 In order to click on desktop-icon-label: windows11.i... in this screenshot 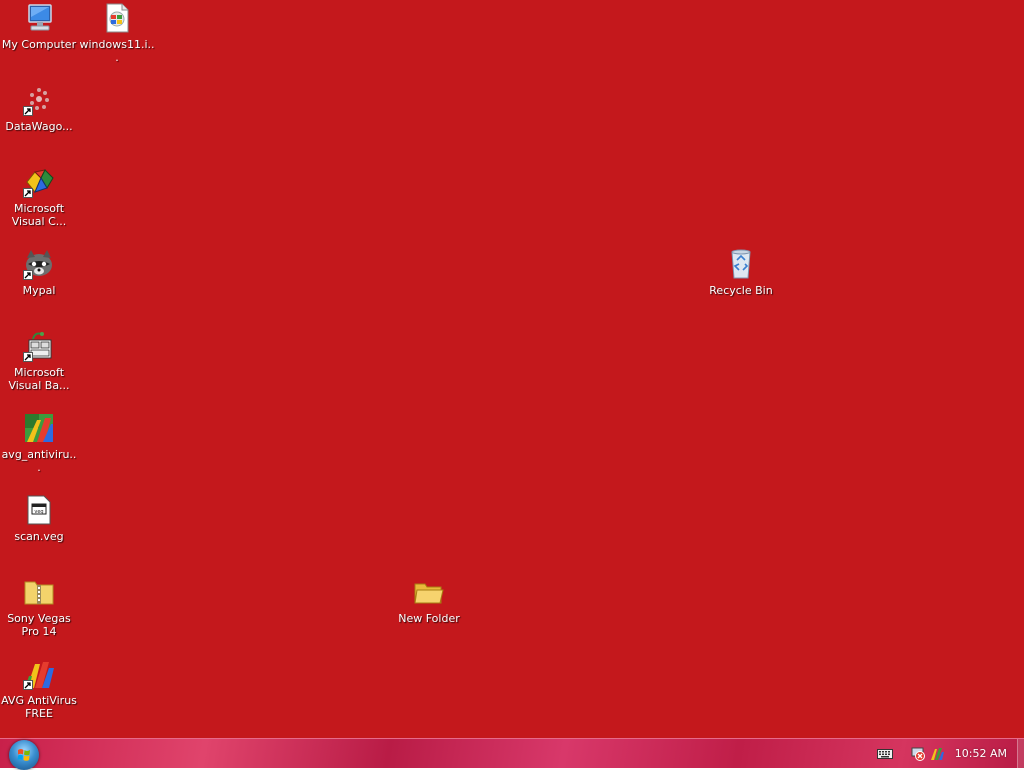, I will do `click(117, 51)`.